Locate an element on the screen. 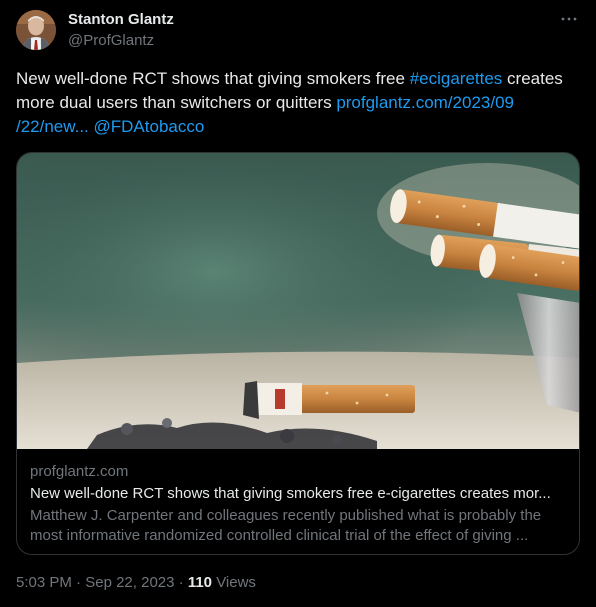 The height and width of the screenshot is (607, 596). views-count: 110 is located at coordinates (200, 582).